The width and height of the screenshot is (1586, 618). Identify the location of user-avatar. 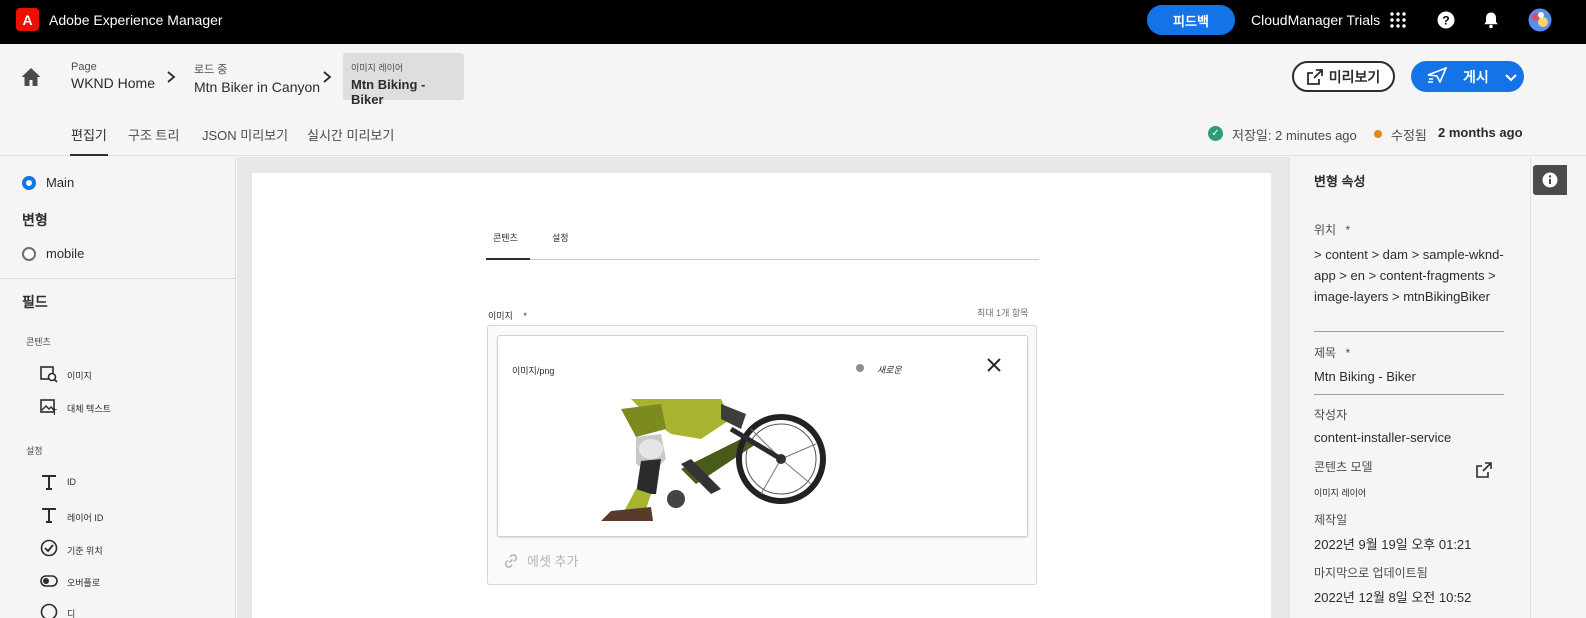
(1540, 20).